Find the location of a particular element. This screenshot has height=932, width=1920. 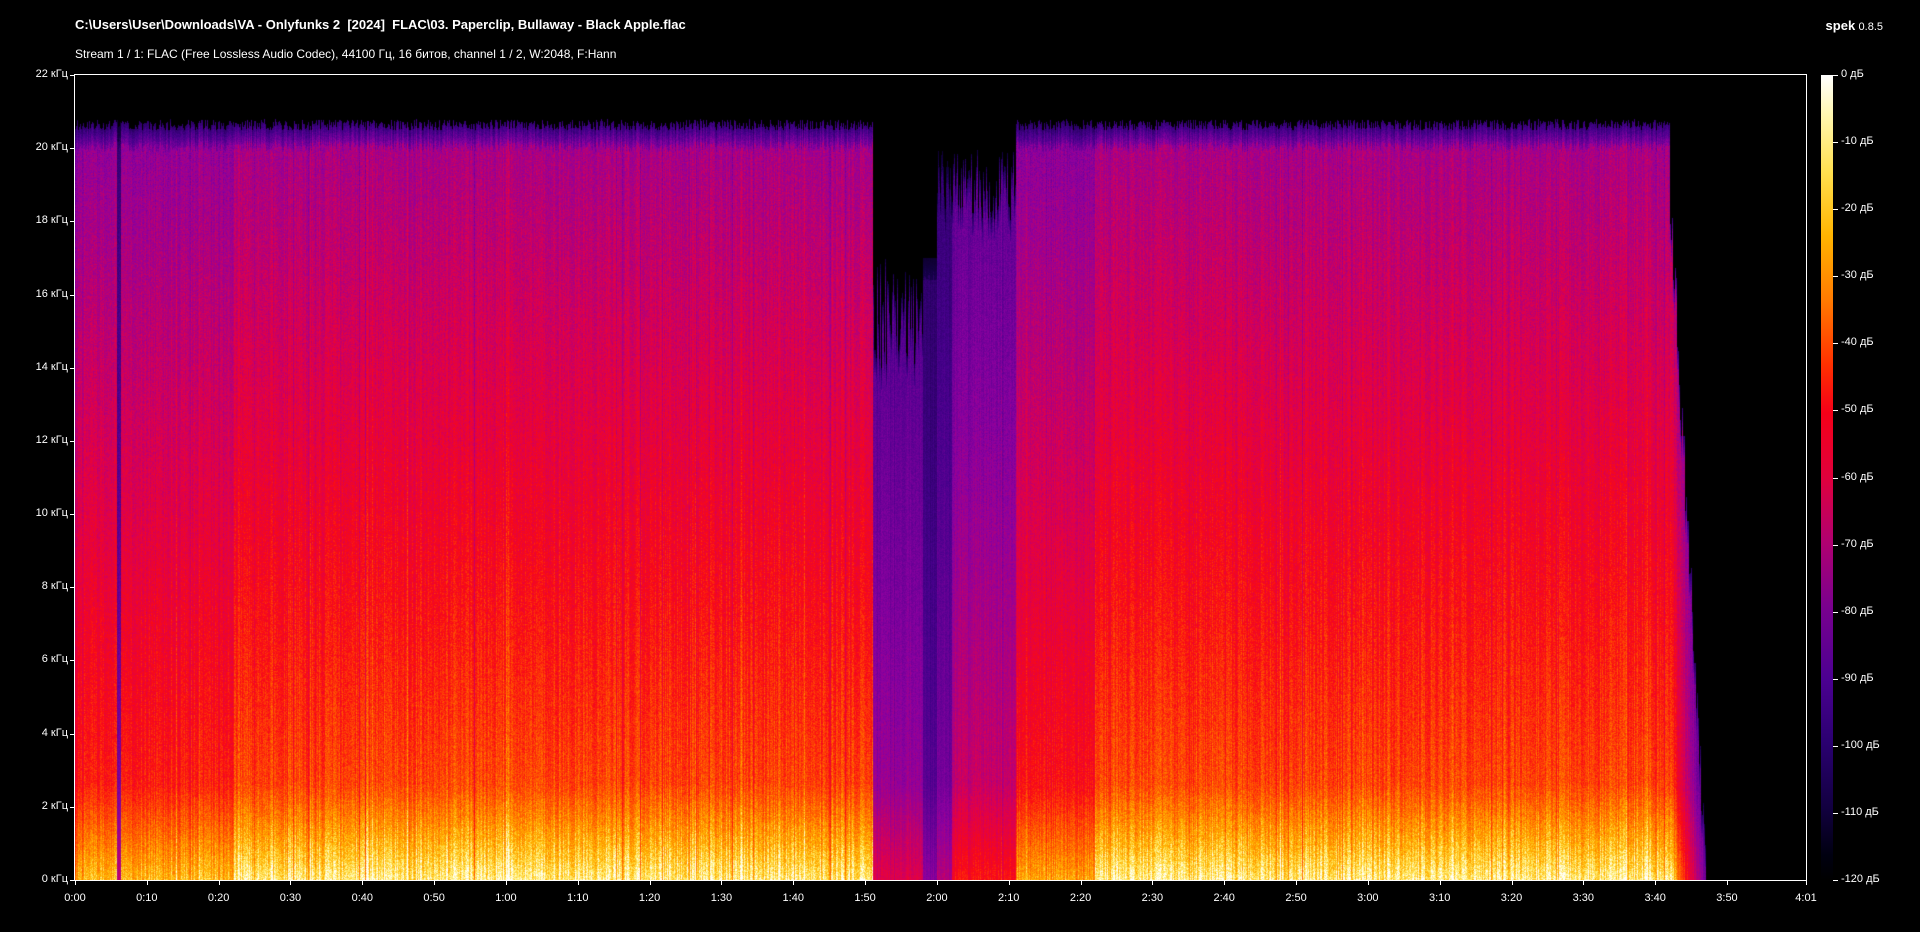

app-name: spek 0.8.5 is located at coordinates (1854, 25).